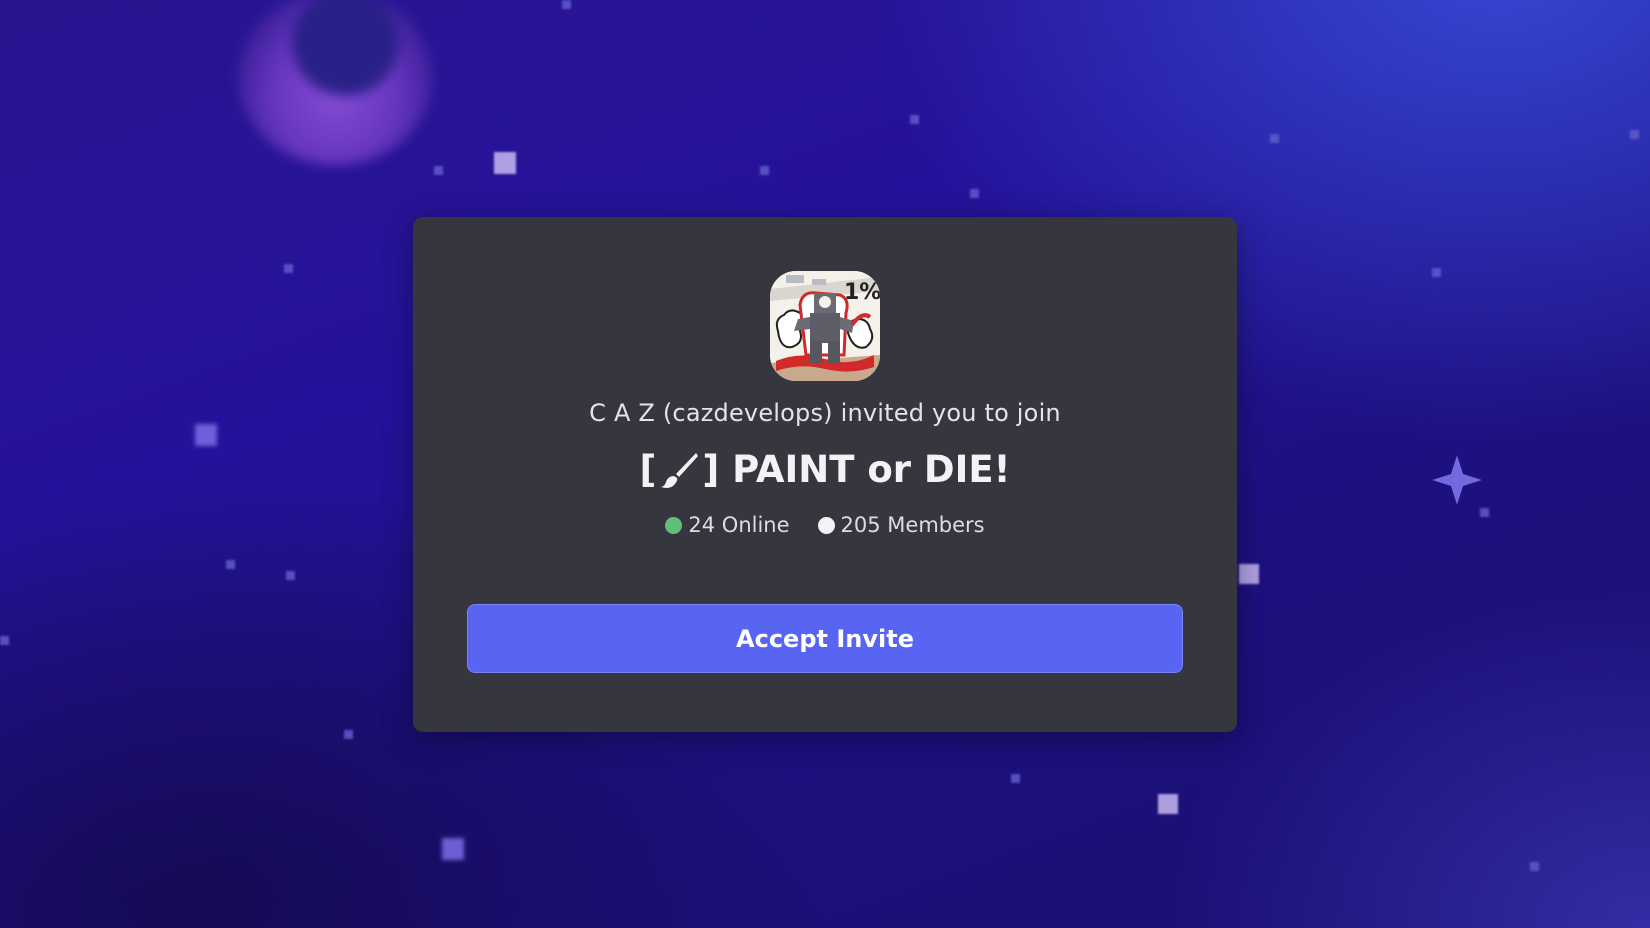  I want to click on server-name: [ ] PAINT or DIE!, so click(824, 470).